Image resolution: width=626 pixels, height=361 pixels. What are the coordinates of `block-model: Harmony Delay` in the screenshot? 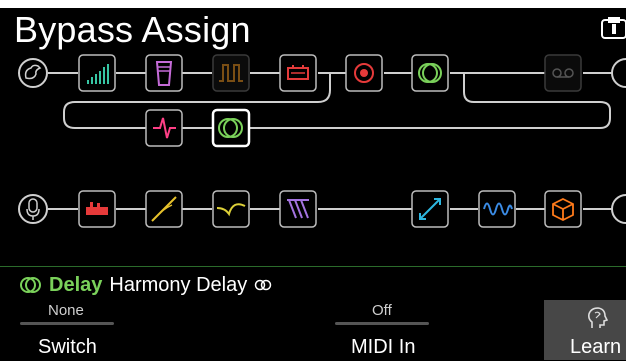 It's located at (178, 285).